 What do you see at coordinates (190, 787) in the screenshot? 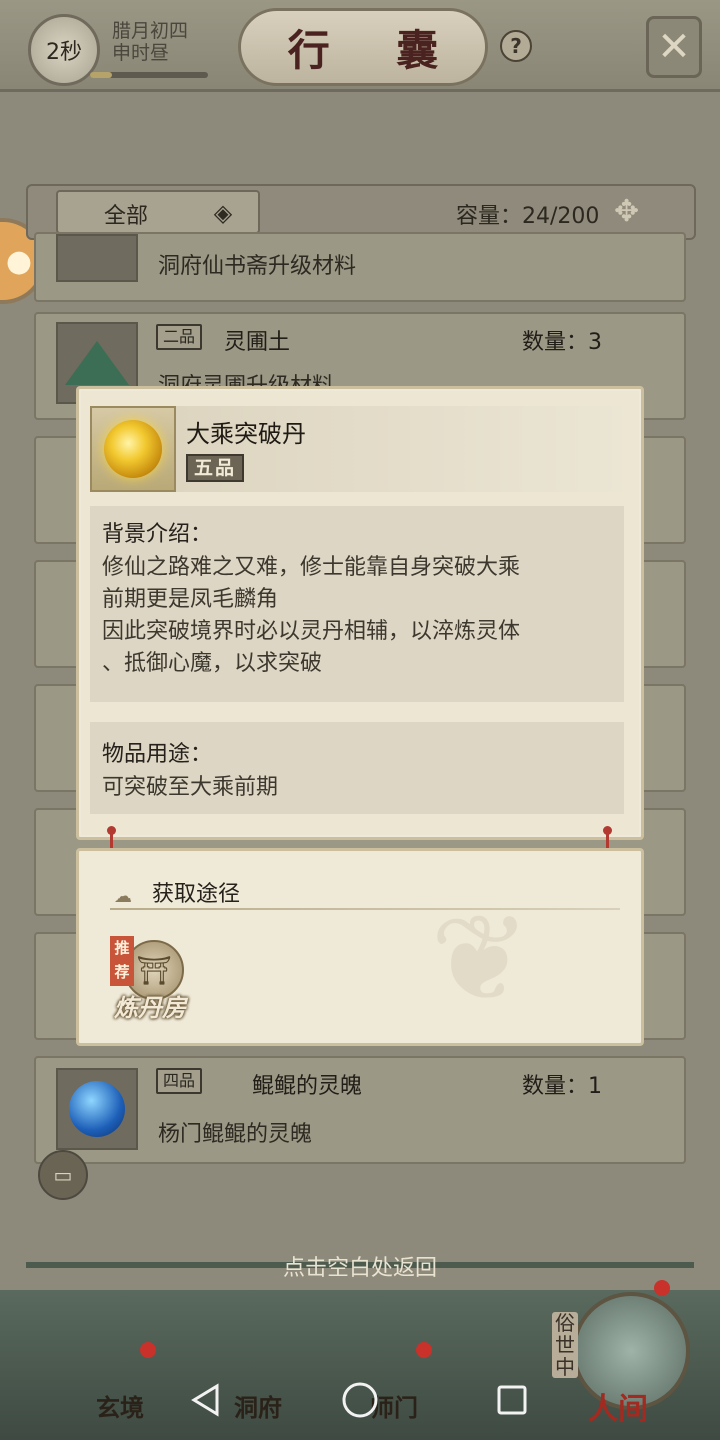
I see `usage-text: 可突破至大乘前期` at bounding box center [190, 787].